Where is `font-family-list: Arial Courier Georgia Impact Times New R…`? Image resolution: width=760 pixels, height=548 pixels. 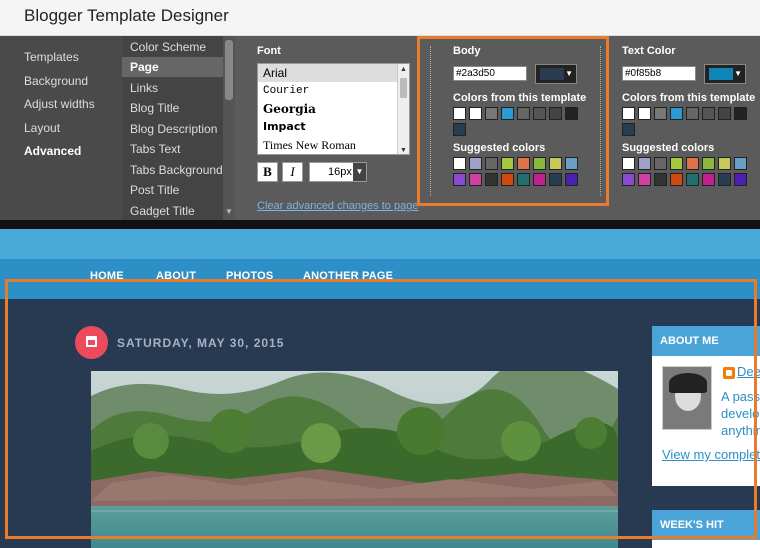 font-family-list: Arial Courier Georgia Impact Times New R… is located at coordinates (333, 109).